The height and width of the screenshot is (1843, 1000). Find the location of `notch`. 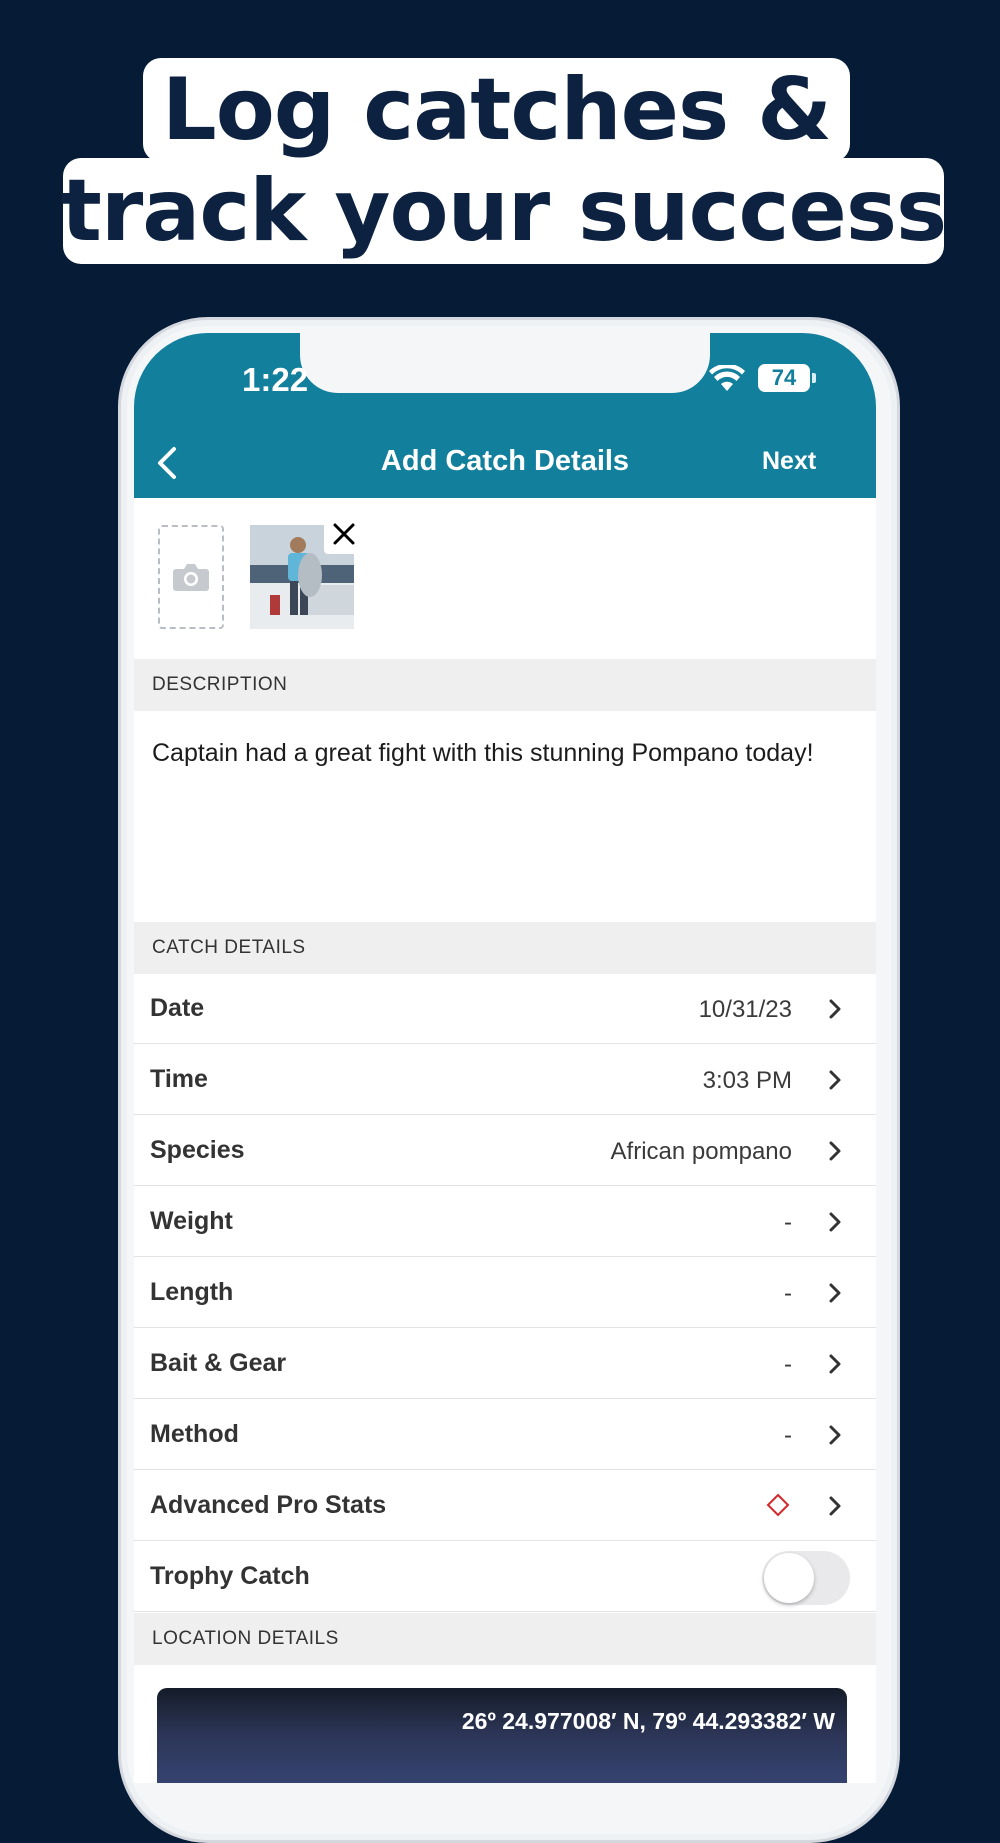

notch is located at coordinates (505, 363).